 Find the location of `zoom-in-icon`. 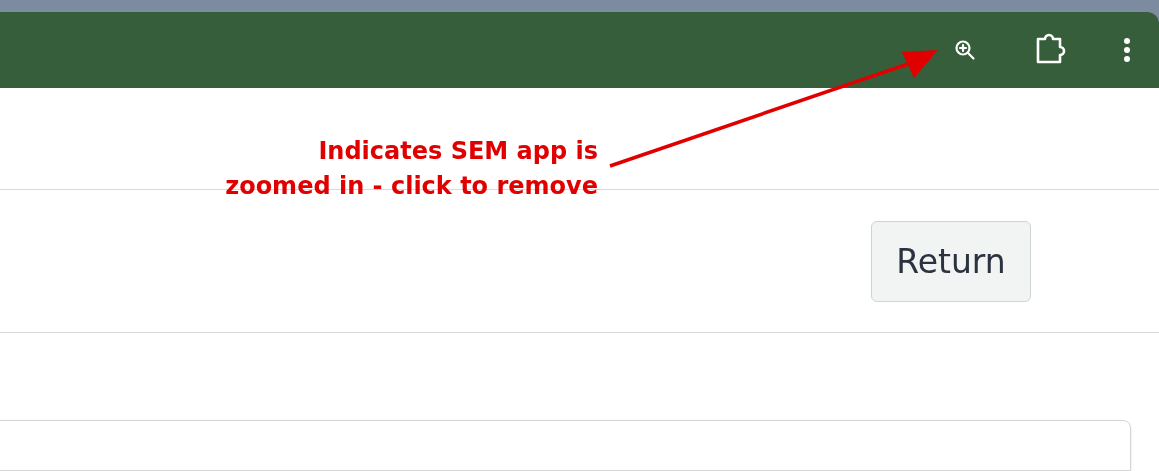

zoom-in-icon is located at coordinates (965, 50).